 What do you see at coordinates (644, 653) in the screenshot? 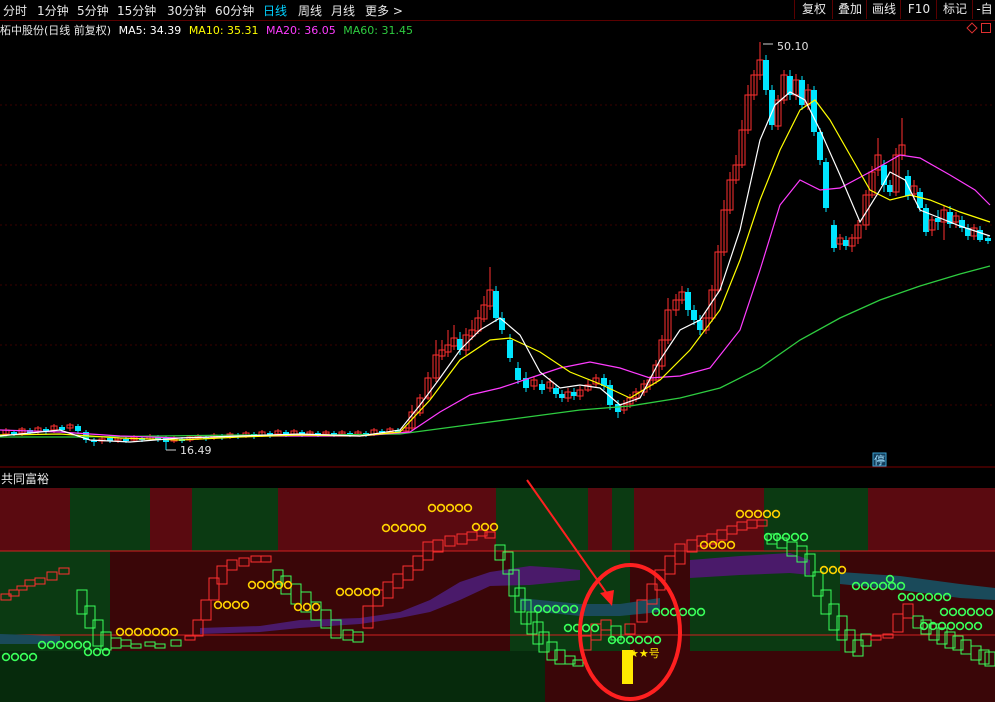
I see `signal-label: ★★号` at bounding box center [644, 653].